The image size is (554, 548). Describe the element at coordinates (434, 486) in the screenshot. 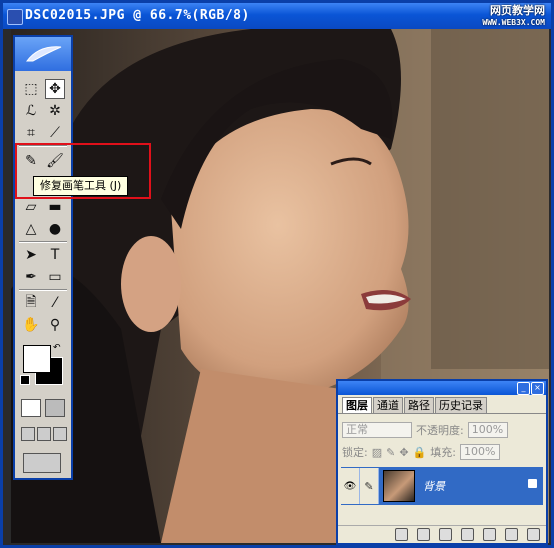

I see `layer-name: 背景` at that location.